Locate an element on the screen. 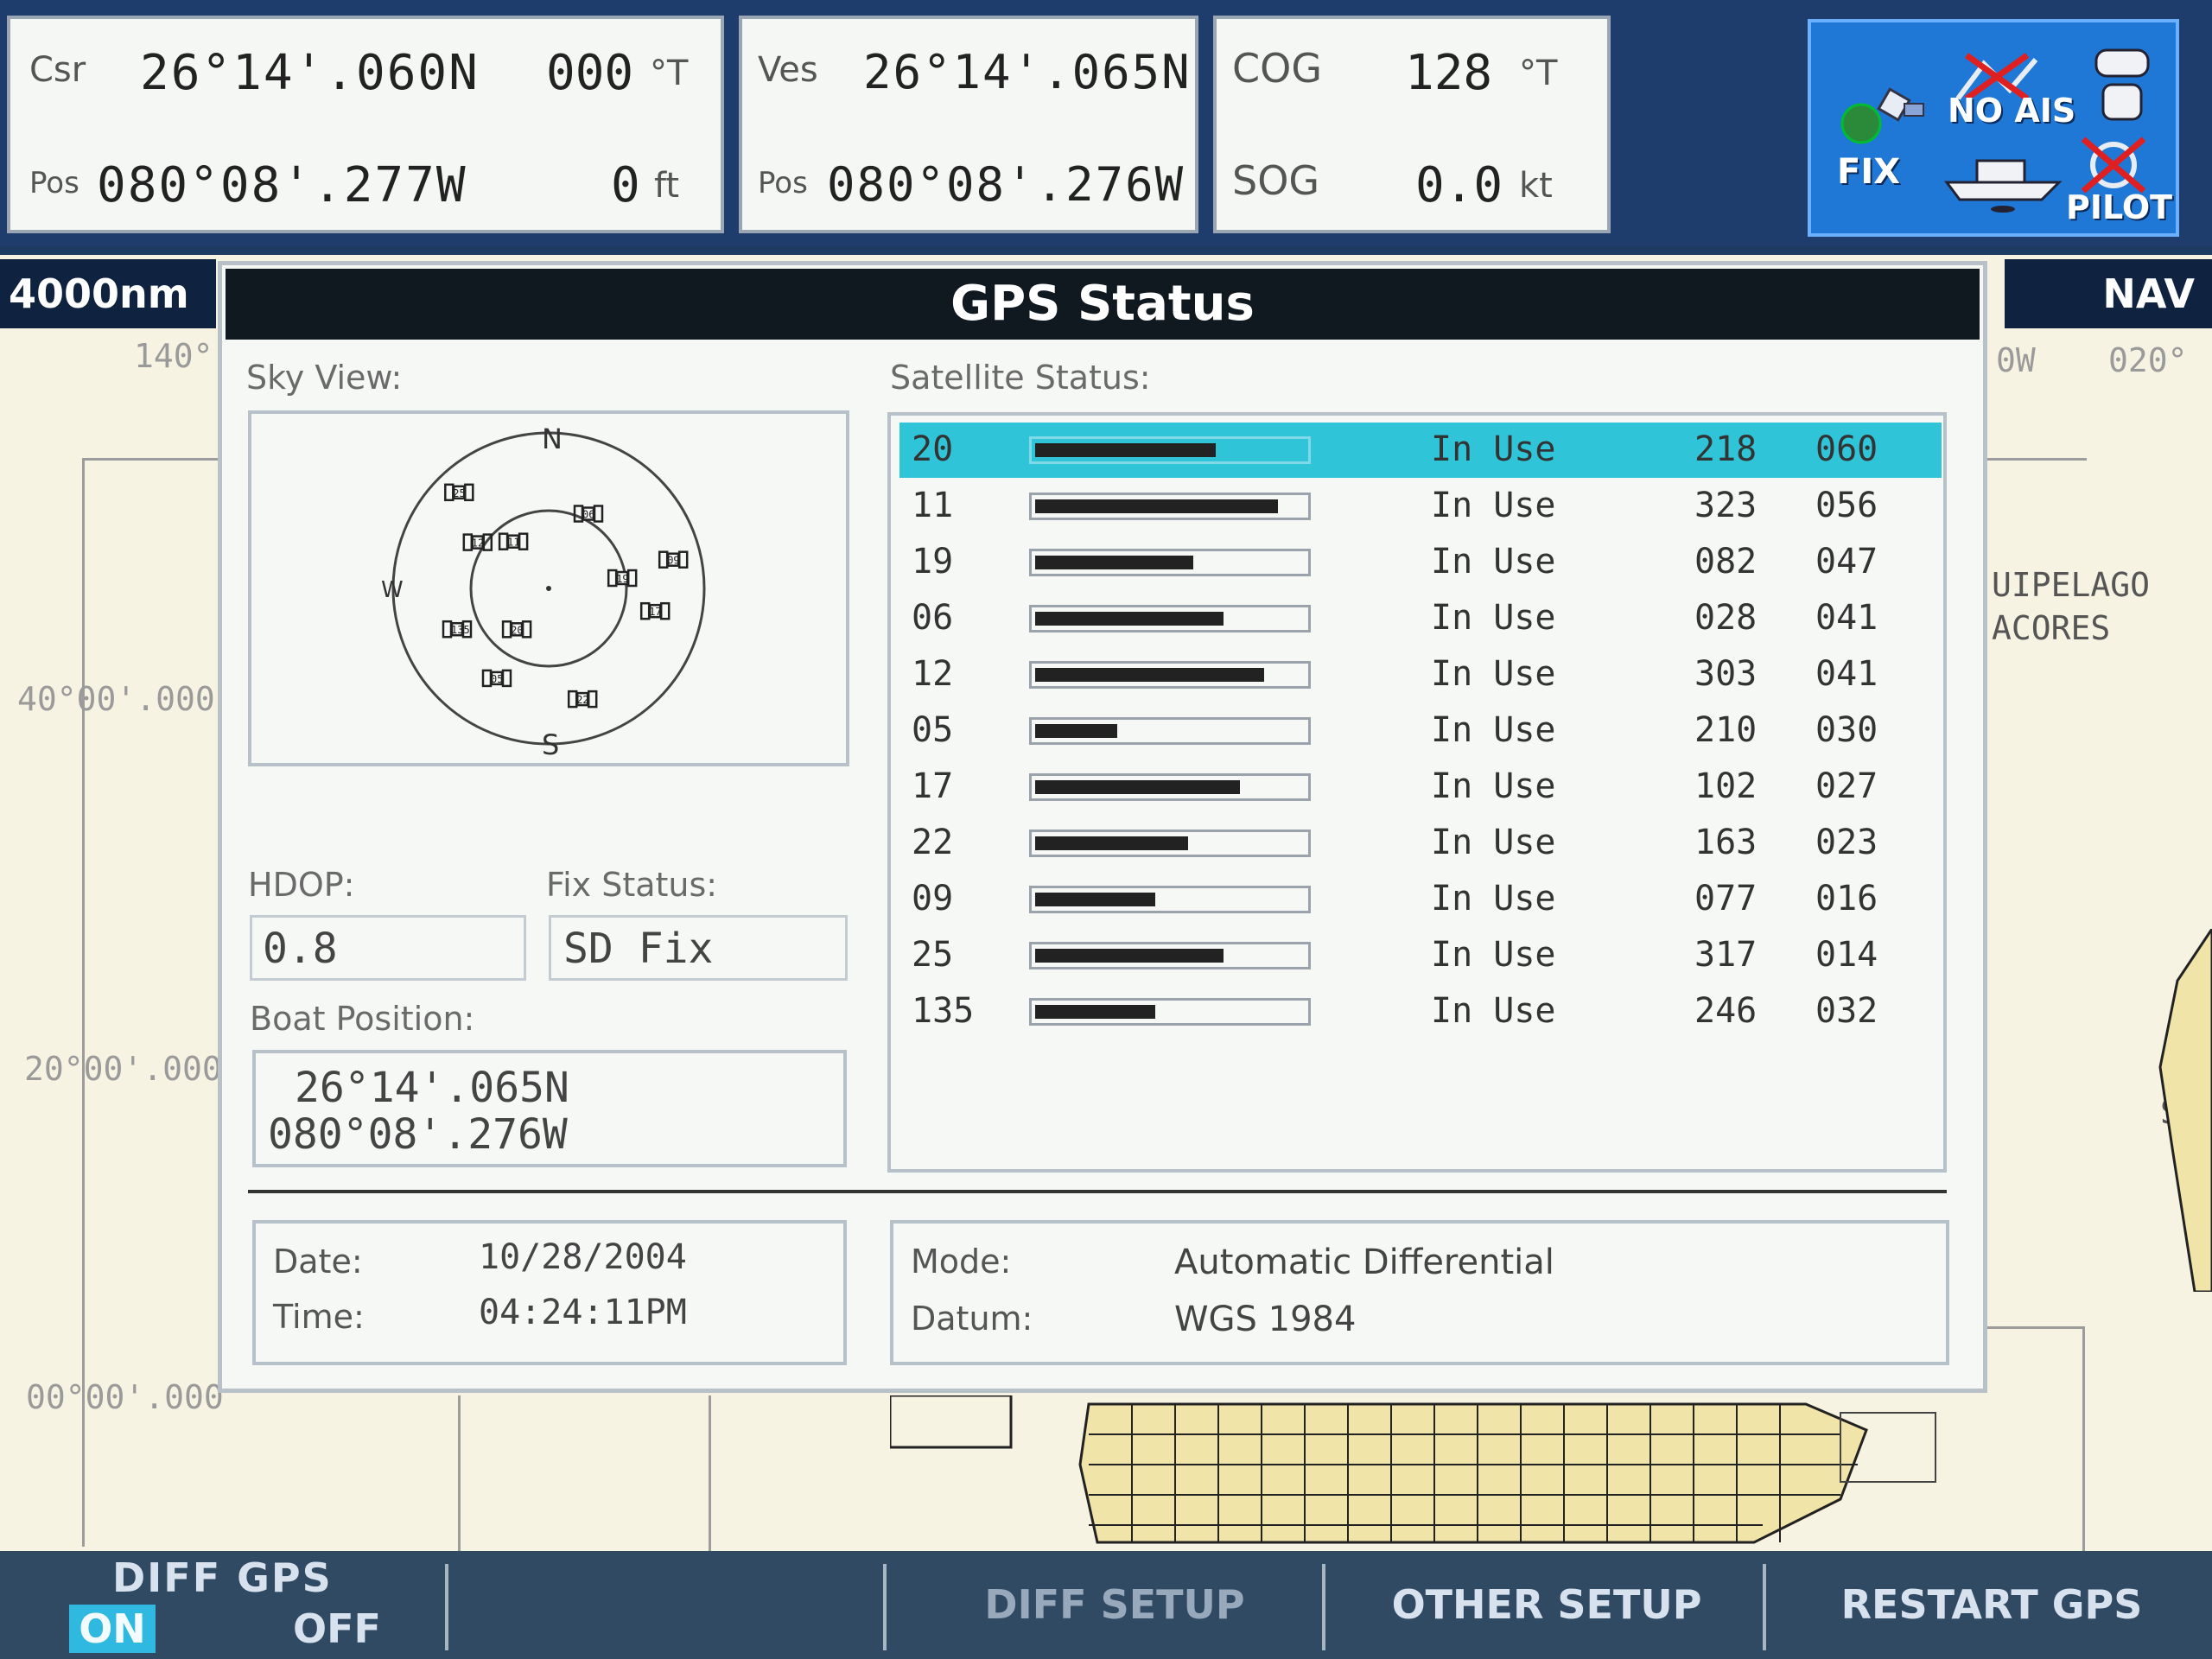 The width and height of the screenshot is (2212, 1659). sky-satellite-icon: 17 is located at coordinates (655, 610).